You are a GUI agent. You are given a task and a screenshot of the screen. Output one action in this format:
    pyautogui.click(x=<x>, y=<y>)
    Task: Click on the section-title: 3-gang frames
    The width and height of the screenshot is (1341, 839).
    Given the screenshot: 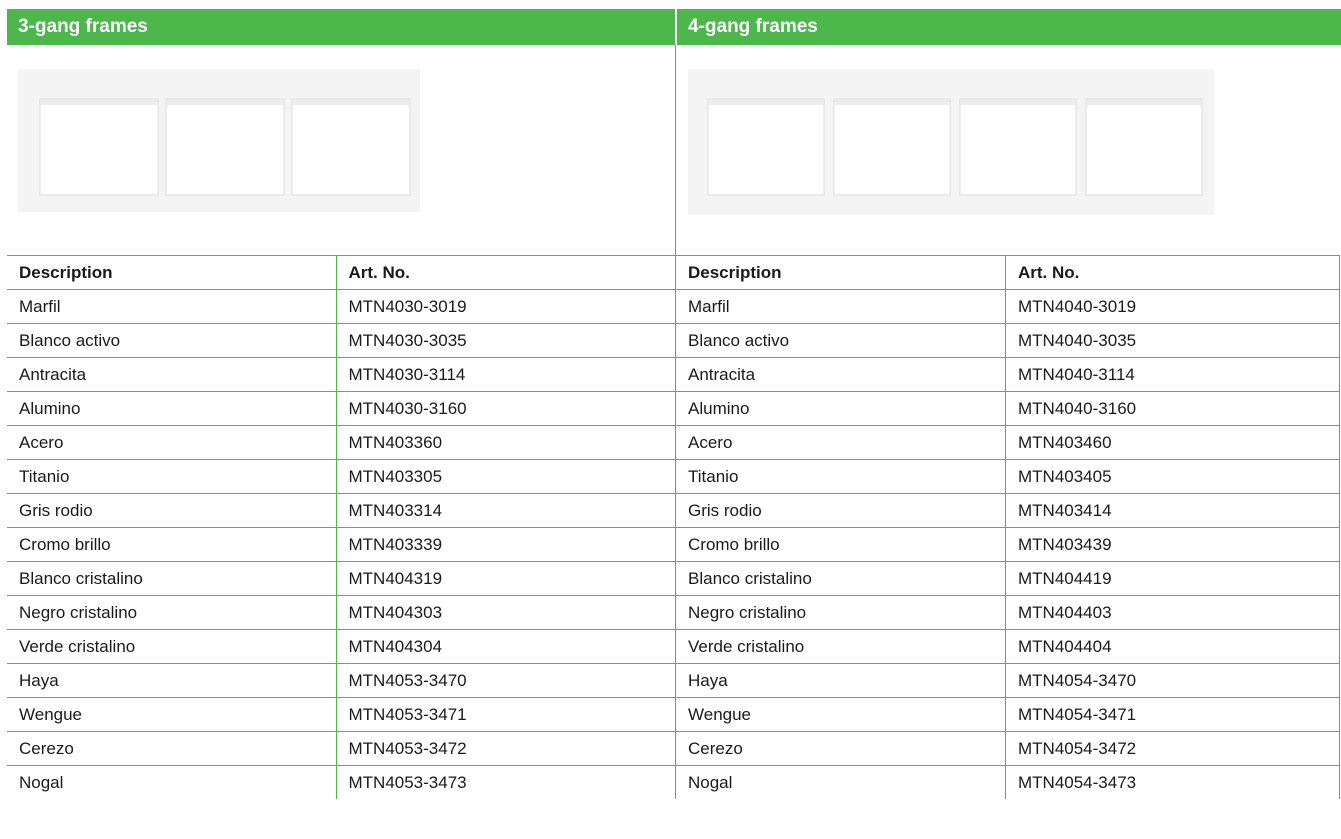 What is the action you would take?
    pyautogui.click(x=83, y=26)
    